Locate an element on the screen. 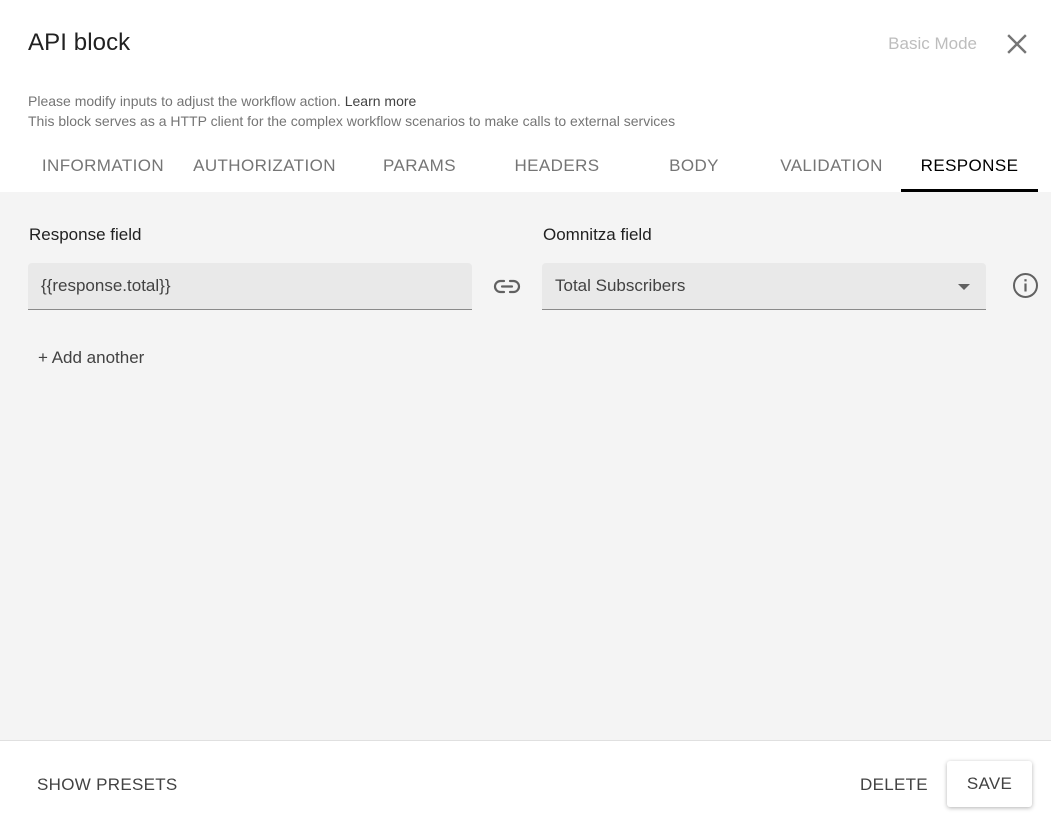 Image resolution: width=1051 pixels, height=820 pixels. save-button: SAVE is located at coordinates (989, 784).